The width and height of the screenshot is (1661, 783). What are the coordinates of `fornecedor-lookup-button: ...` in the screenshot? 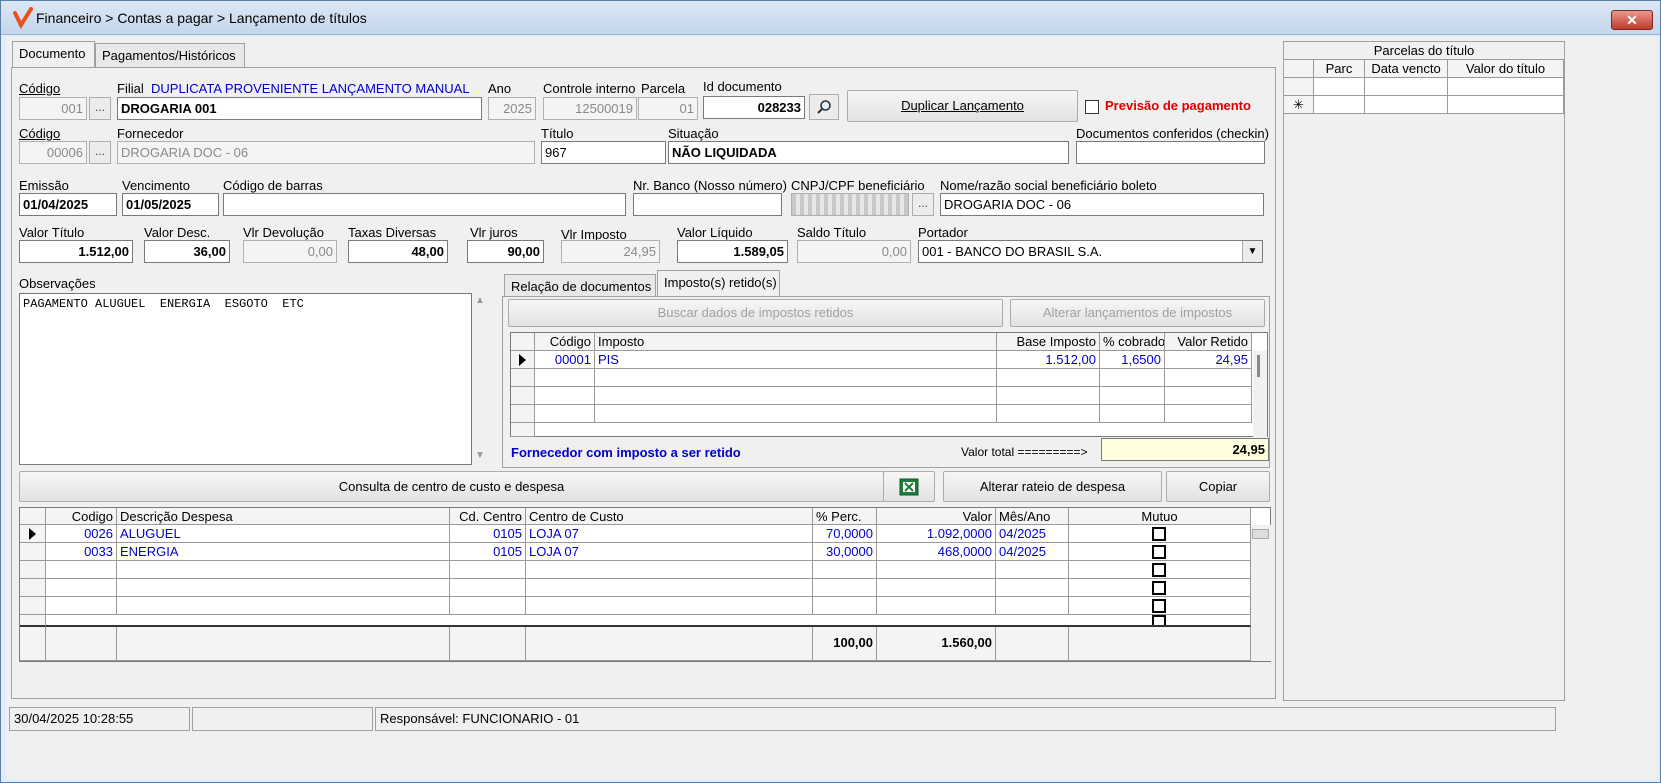 It's located at (100, 152).